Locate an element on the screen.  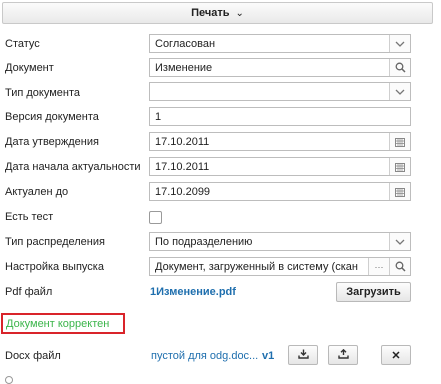
upload-button: Загрузить is located at coordinates (373, 292).